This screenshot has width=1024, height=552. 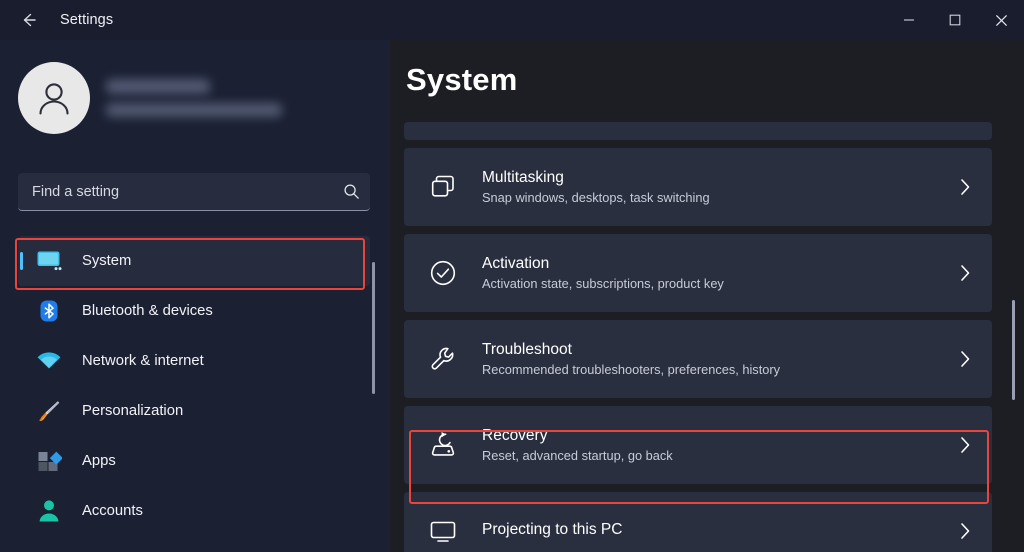 What do you see at coordinates (143, 361) in the screenshot?
I see `sidebar-item-label: Network & internet` at bounding box center [143, 361].